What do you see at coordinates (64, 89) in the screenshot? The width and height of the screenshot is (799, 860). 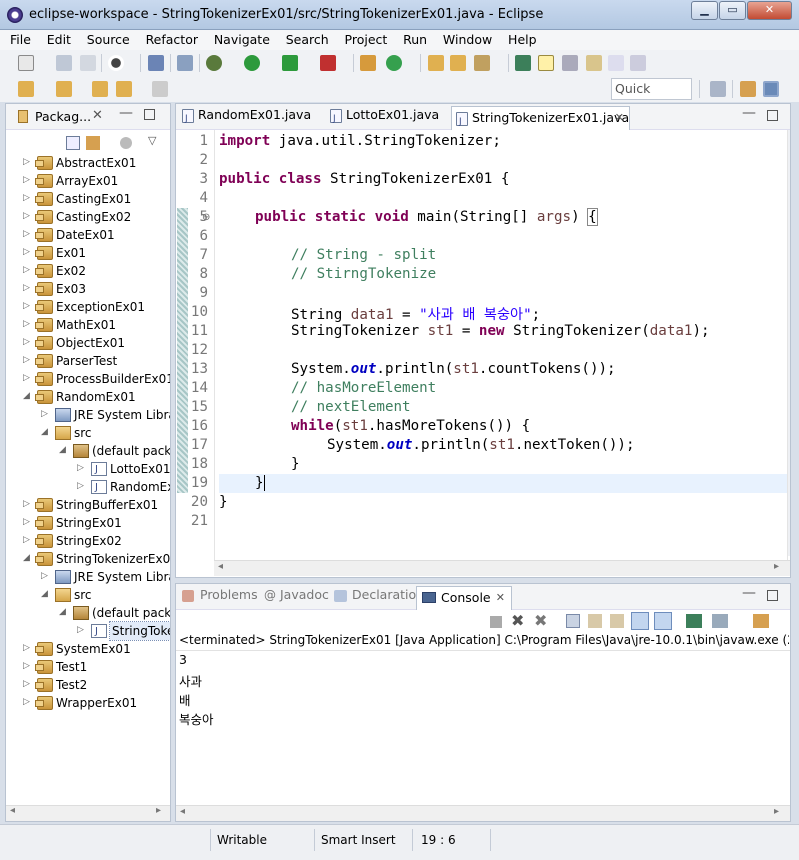 I see `previous-annotation-icon` at bounding box center [64, 89].